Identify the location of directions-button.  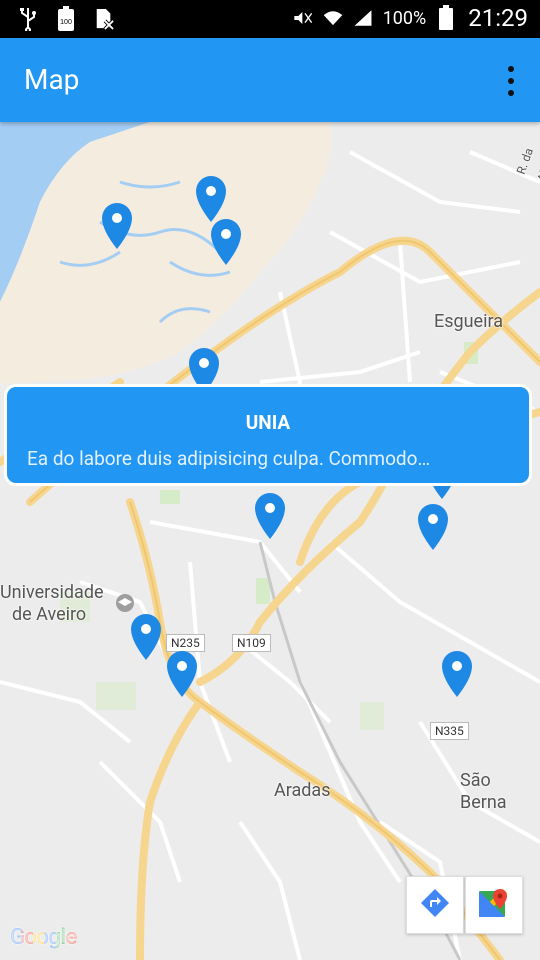
(435, 905).